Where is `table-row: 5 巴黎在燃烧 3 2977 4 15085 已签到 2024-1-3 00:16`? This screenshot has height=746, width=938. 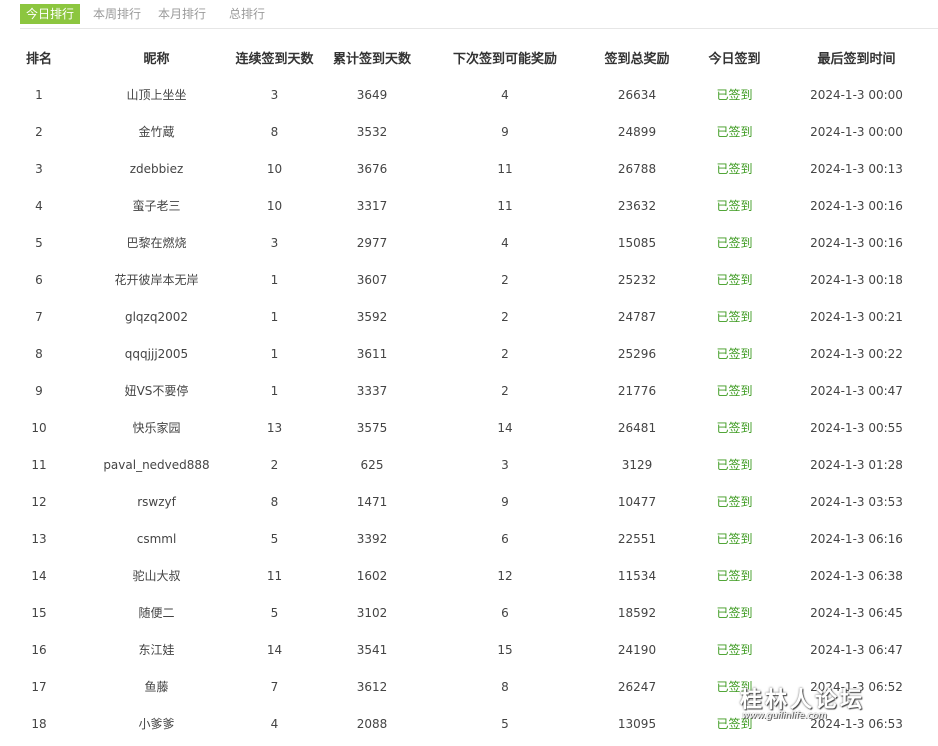 table-row: 5 巴黎在燃烧 3 2977 4 15085 已签到 2024-1-3 00:16 is located at coordinates (469, 242).